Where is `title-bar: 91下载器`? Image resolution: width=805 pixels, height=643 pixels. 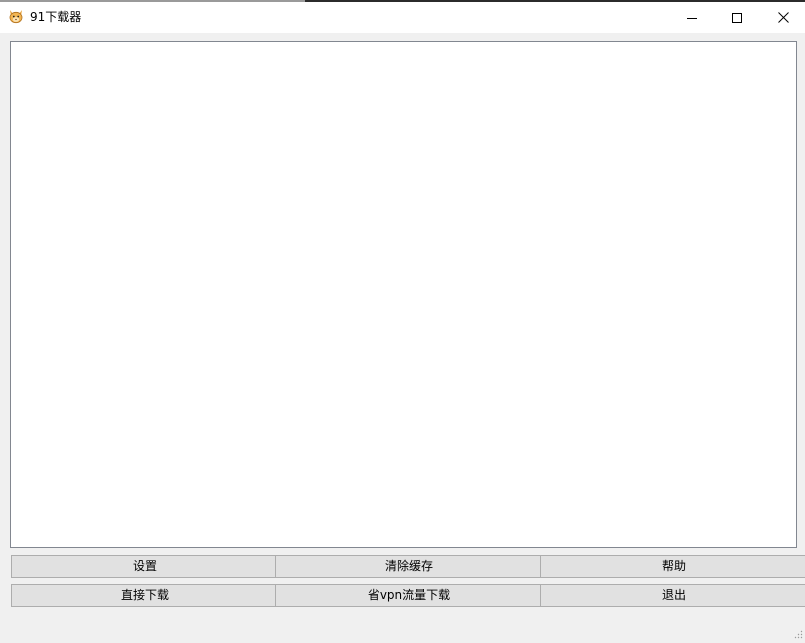
title-bar: 91下载器 is located at coordinates (402, 17).